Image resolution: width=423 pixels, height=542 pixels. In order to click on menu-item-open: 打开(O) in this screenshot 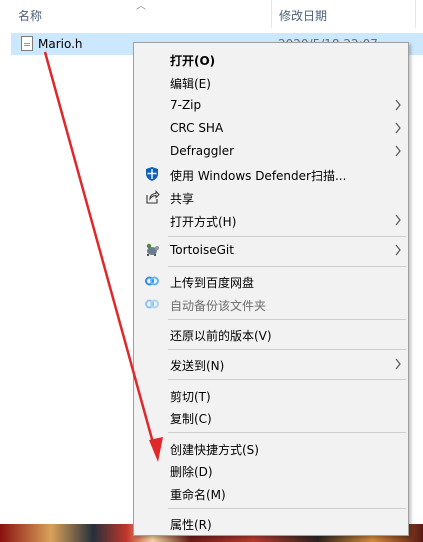, I will do `click(271, 59)`.